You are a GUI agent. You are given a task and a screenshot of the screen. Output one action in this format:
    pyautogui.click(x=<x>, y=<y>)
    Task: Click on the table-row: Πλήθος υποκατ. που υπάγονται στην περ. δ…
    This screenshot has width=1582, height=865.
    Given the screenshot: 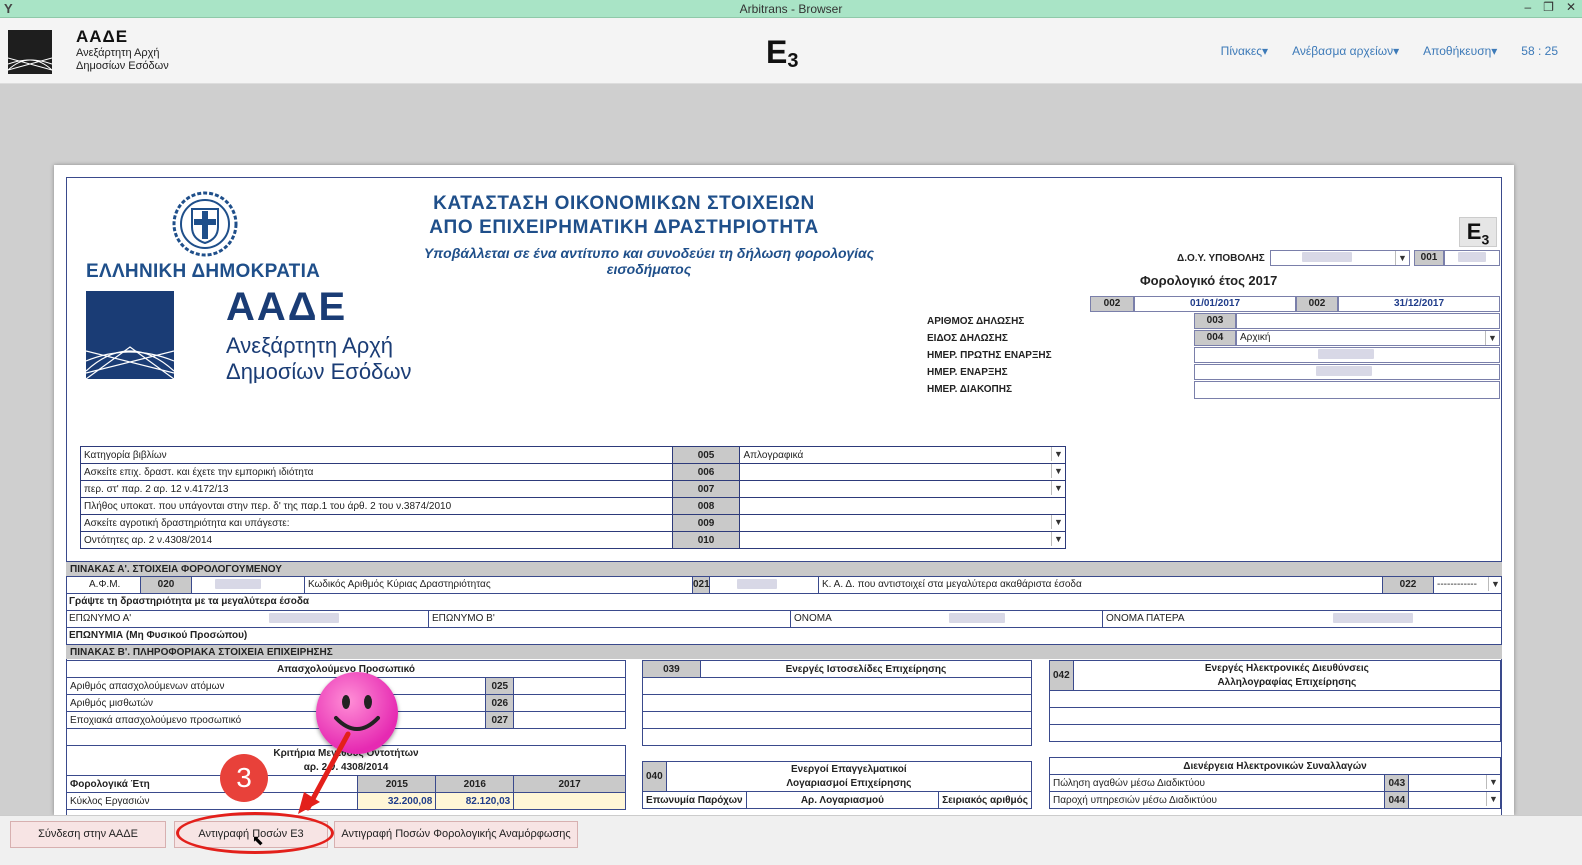 What is the action you would take?
    pyautogui.click(x=573, y=506)
    